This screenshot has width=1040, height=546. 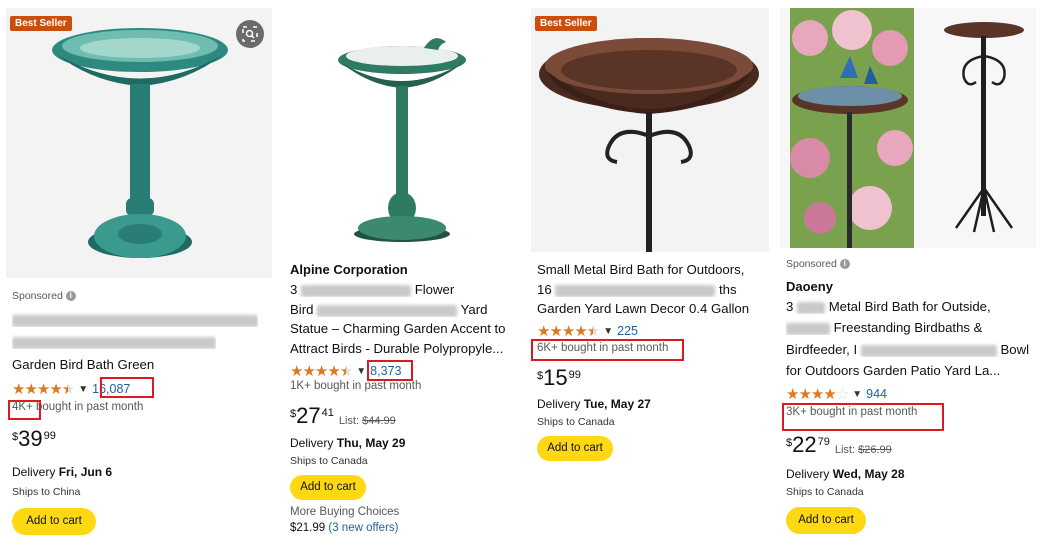 What do you see at coordinates (822, 349) in the screenshot?
I see `title-fragment: Birdfeeder, I` at bounding box center [822, 349].